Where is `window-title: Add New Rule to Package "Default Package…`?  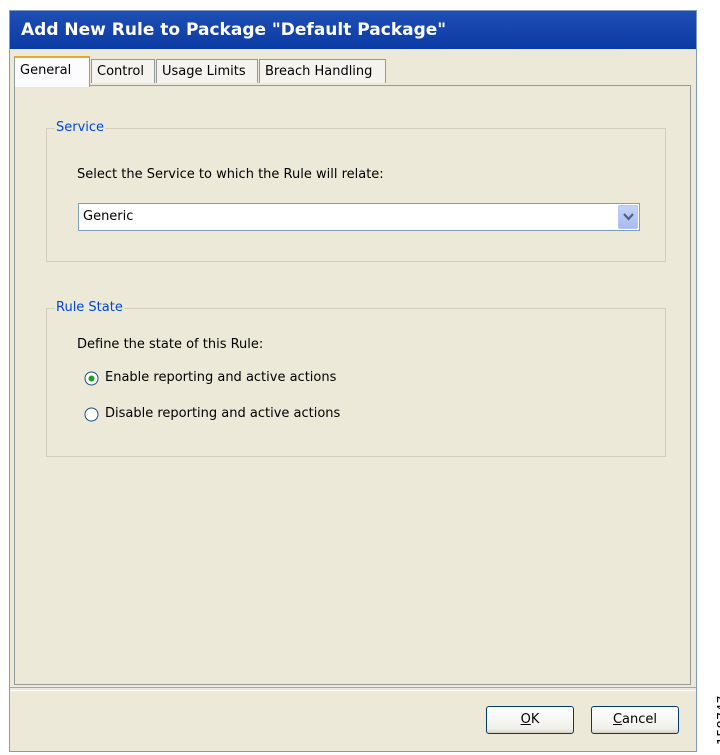
window-title: Add New Rule to Package "Default Package… is located at coordinates (234, 30).